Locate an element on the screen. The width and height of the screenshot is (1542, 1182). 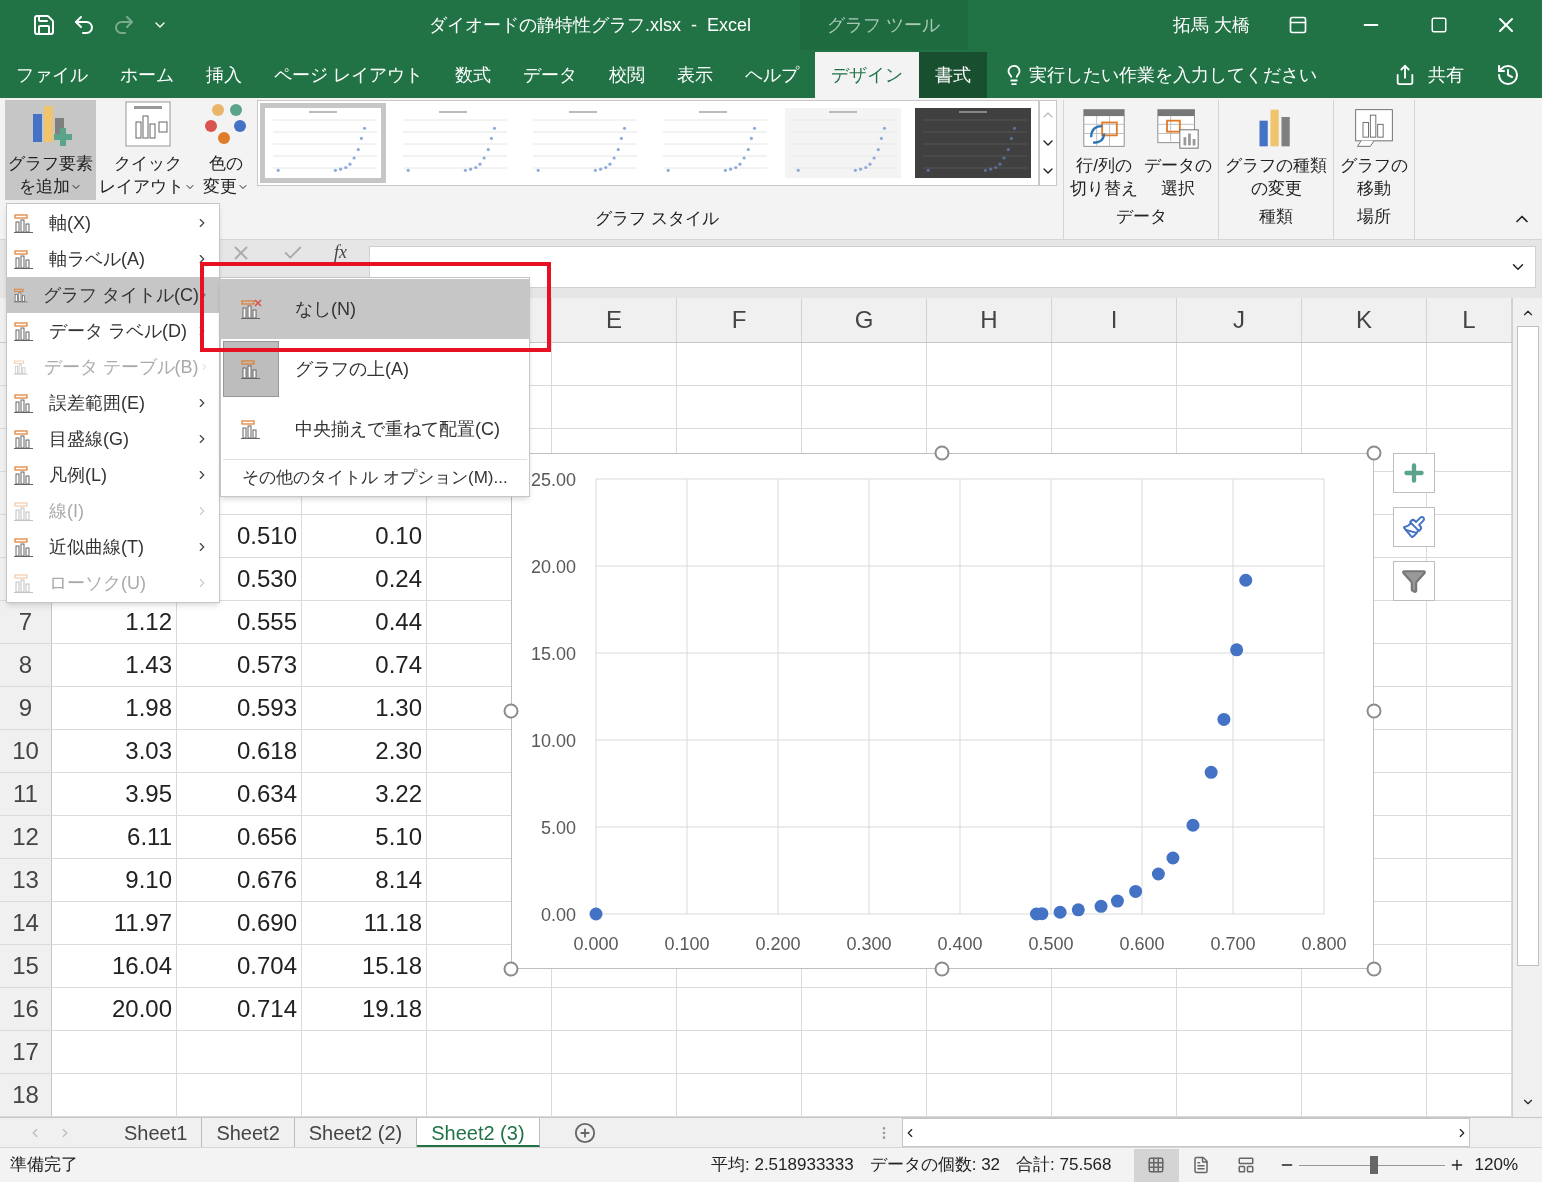
ribbon-tab: ホーム is located at coordinates (147, 75).